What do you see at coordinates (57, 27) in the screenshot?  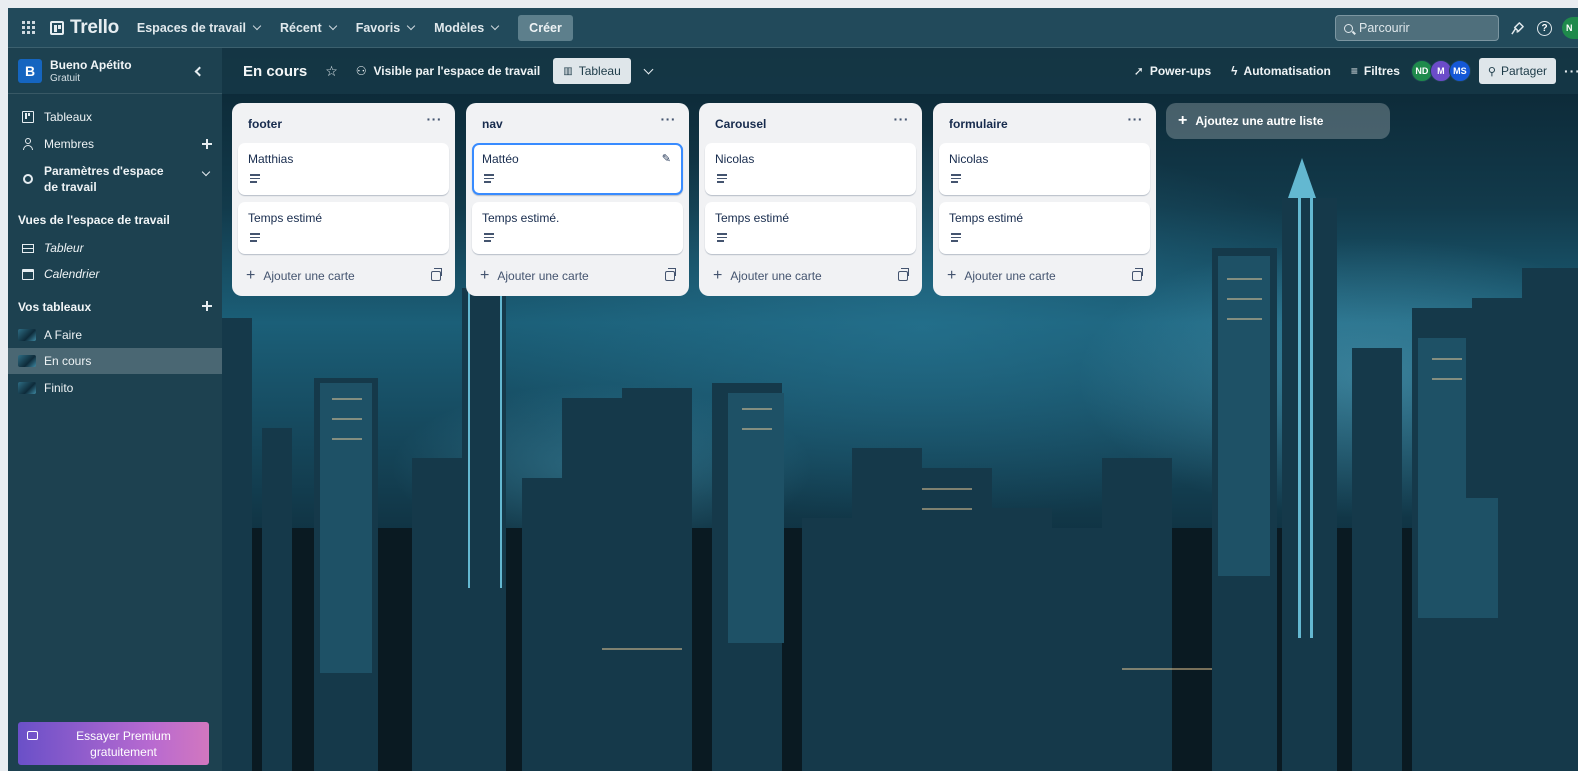 I see `trello-logo-icon` at bounding box center [57, 27].